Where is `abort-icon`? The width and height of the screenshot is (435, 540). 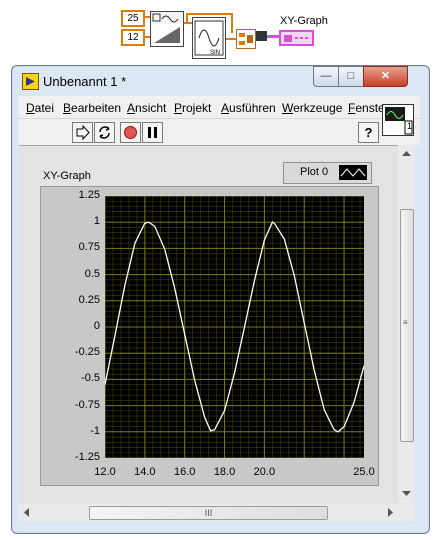
abort-icon is located at coordinates (130, 132).